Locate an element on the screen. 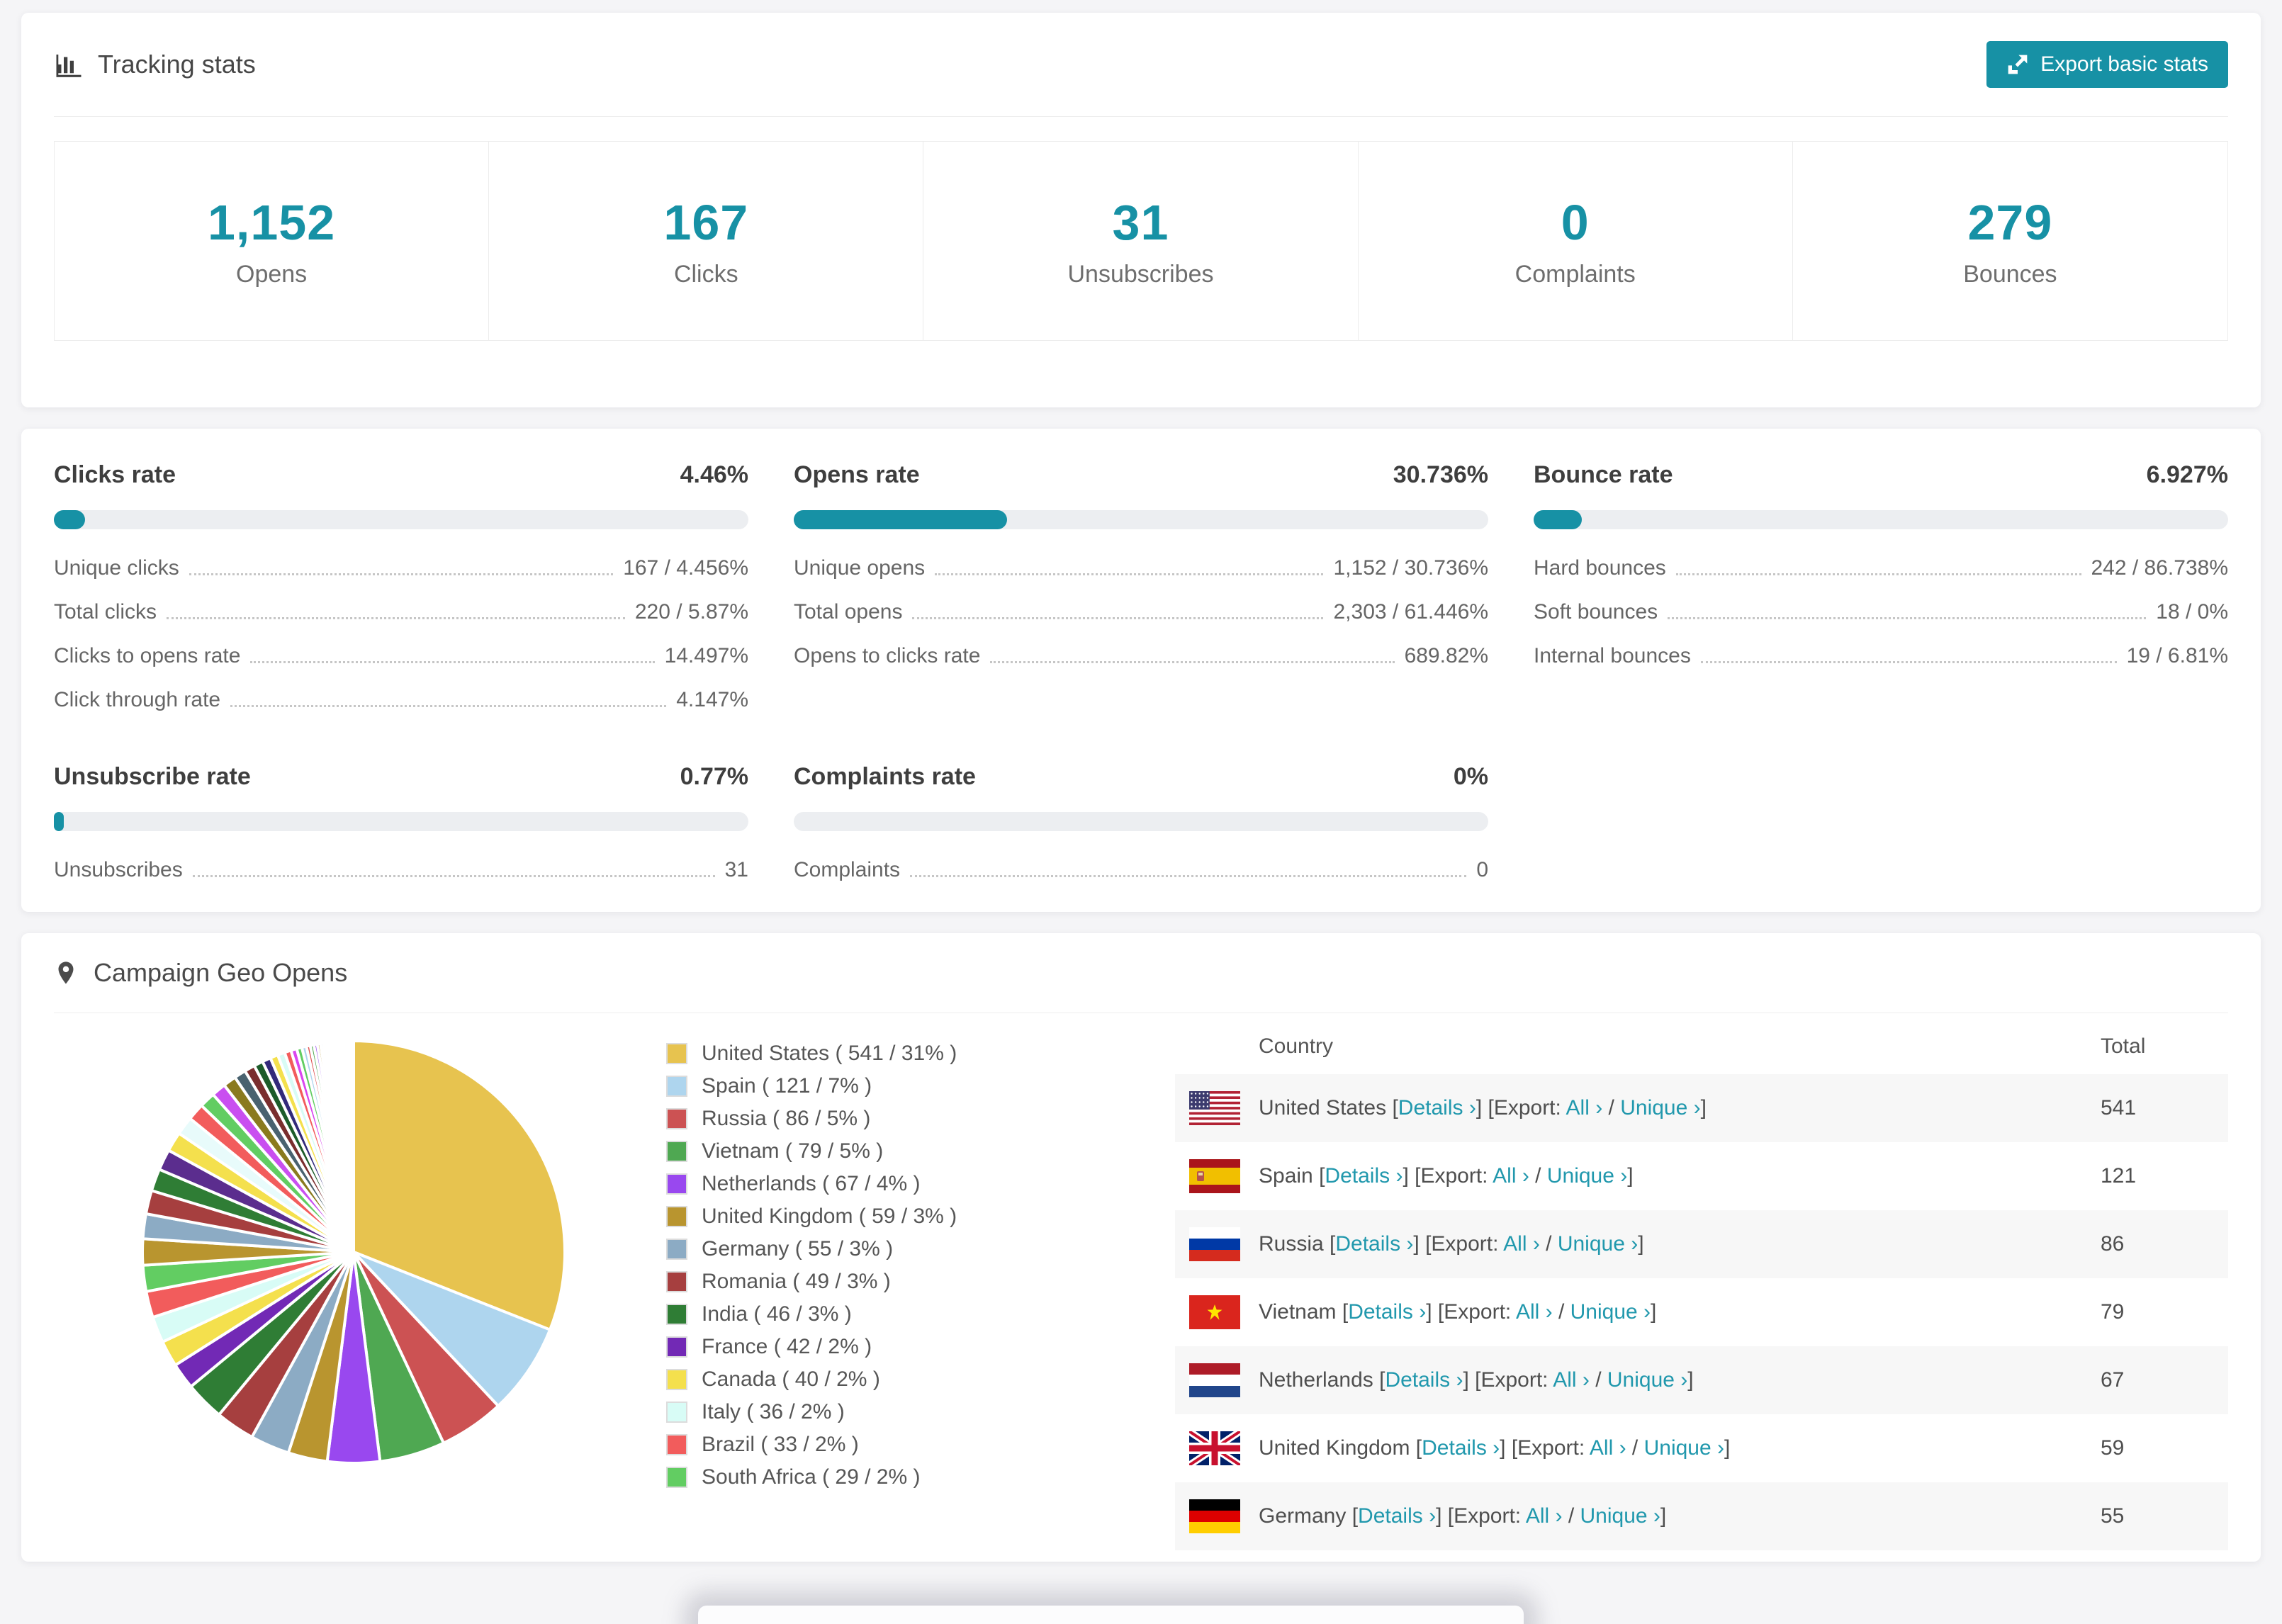 The image size is (2282, 1624). details-link-spain: Details › is located at coordinates (1364, 1176).